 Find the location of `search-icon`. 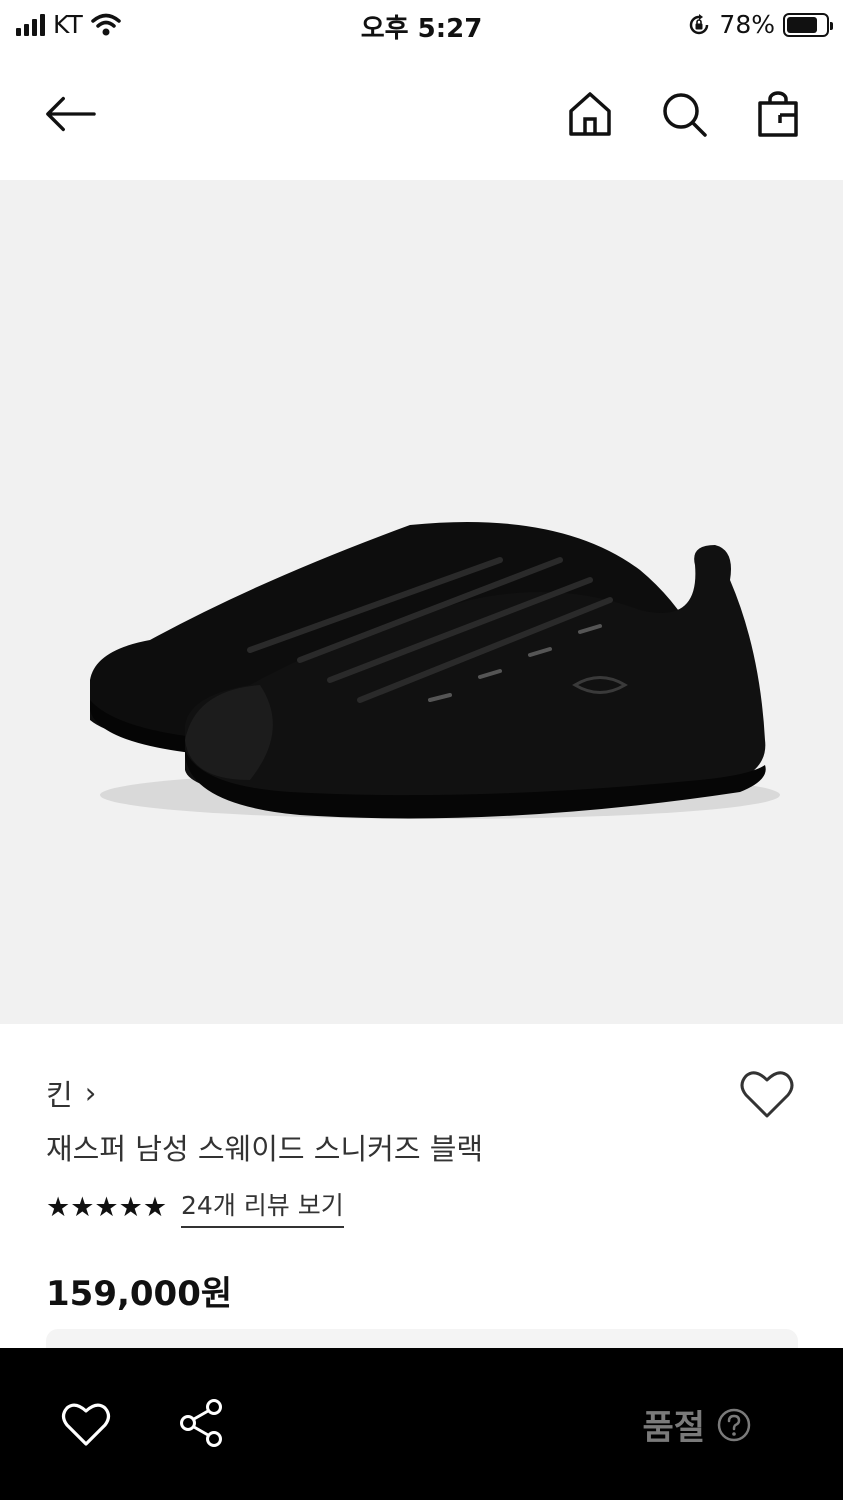

search-icon is located at coordinates (685, 115).